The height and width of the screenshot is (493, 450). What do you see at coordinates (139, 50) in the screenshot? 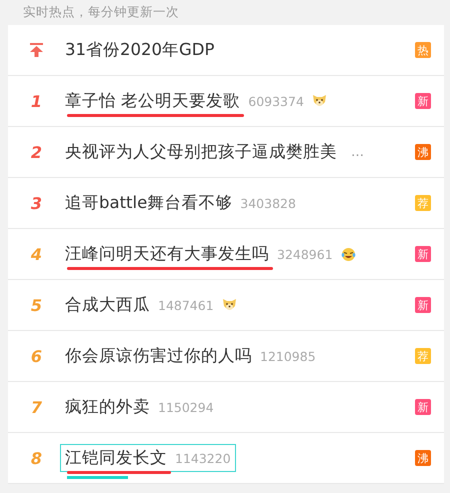
I see `topic-link: 31省份2020年GDP` at bounding box center [139, 50].